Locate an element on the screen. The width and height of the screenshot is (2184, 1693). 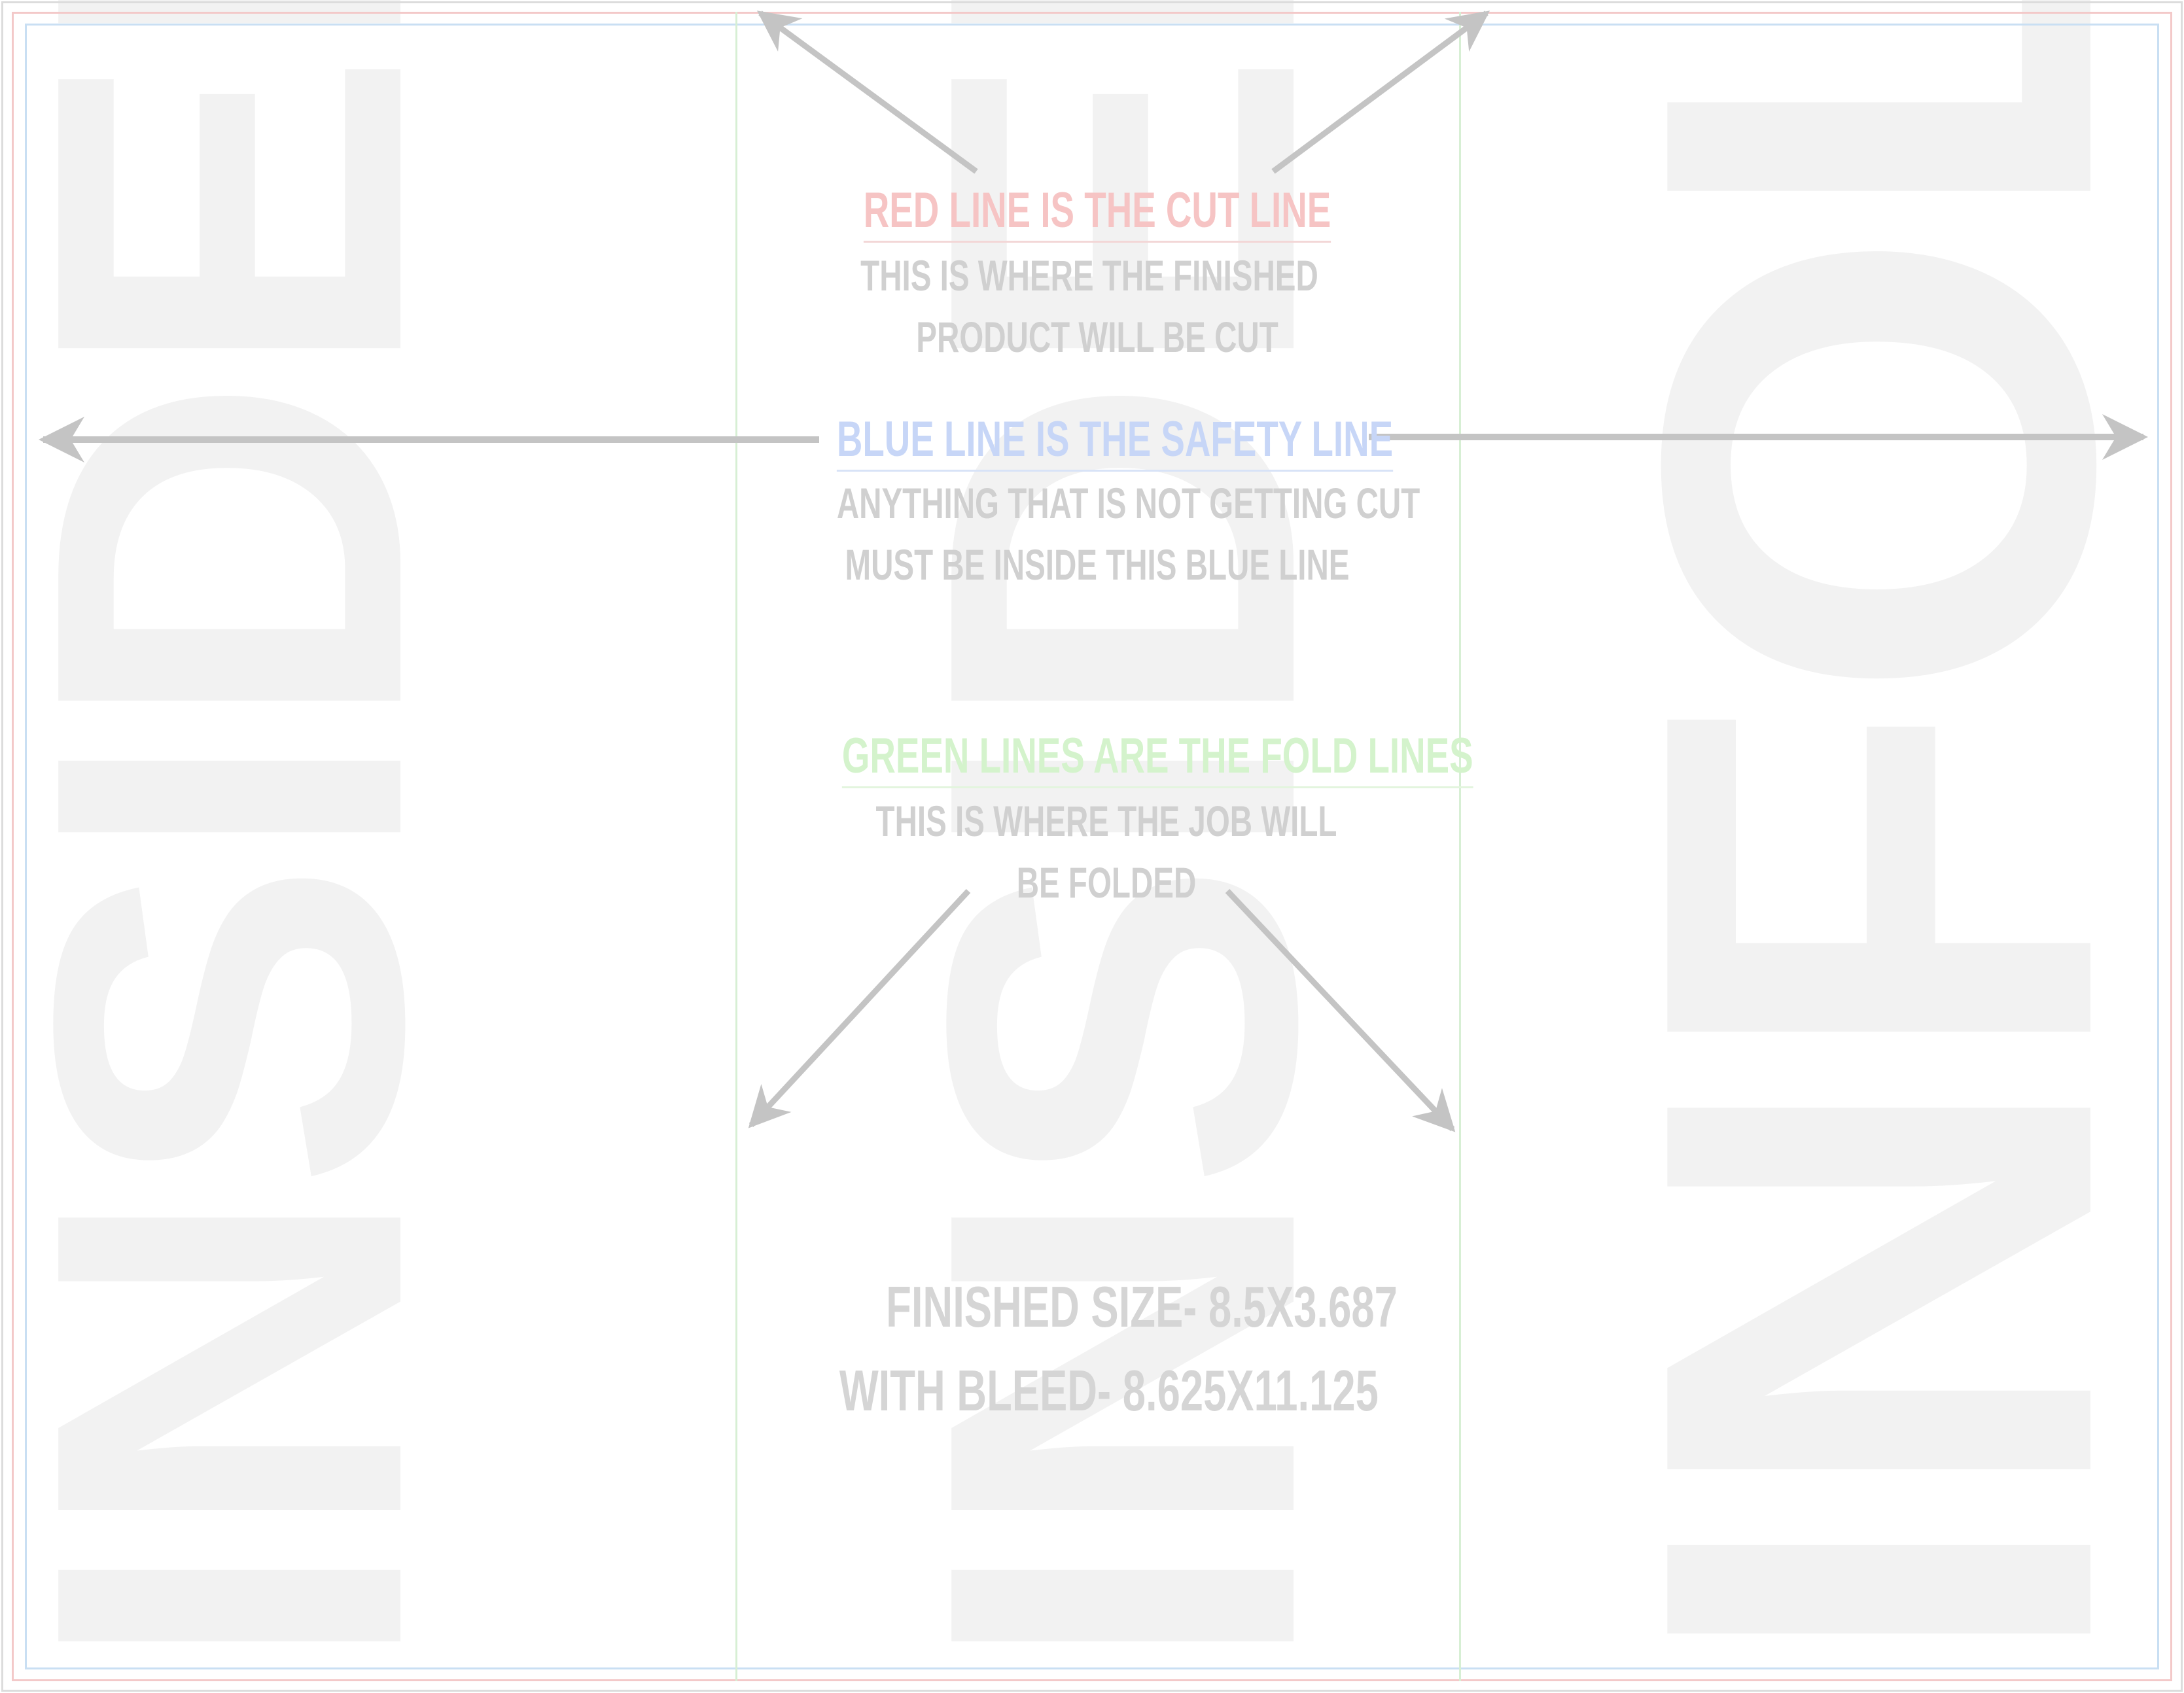
arrow-to-fold-left is located at coordinates (859, 1008).